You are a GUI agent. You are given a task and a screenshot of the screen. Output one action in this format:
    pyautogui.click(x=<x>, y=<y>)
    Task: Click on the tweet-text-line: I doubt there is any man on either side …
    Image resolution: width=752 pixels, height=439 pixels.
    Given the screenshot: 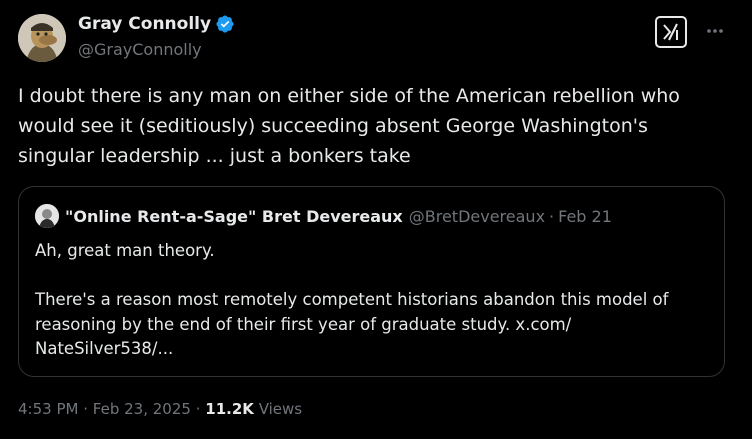 What is the action you would take?
    pyautogui.click(x=349, y=96)
    